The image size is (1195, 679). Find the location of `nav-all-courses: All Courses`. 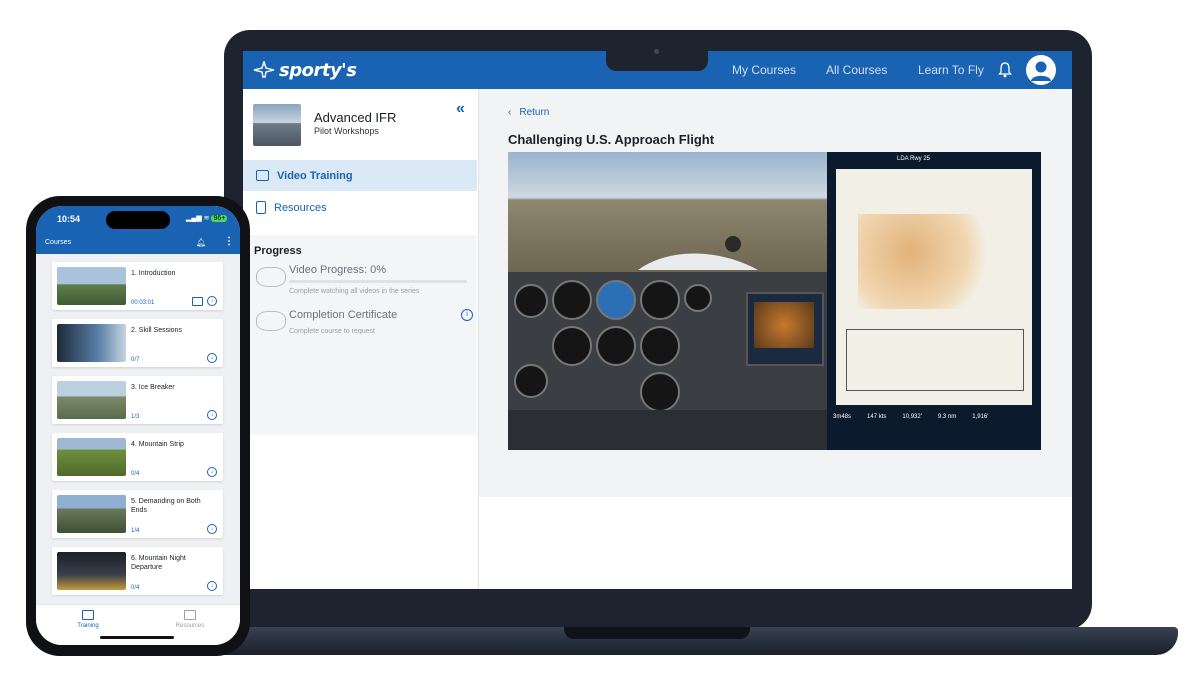

nav-all-courses: All Courses is located at coordinates (856, 70).